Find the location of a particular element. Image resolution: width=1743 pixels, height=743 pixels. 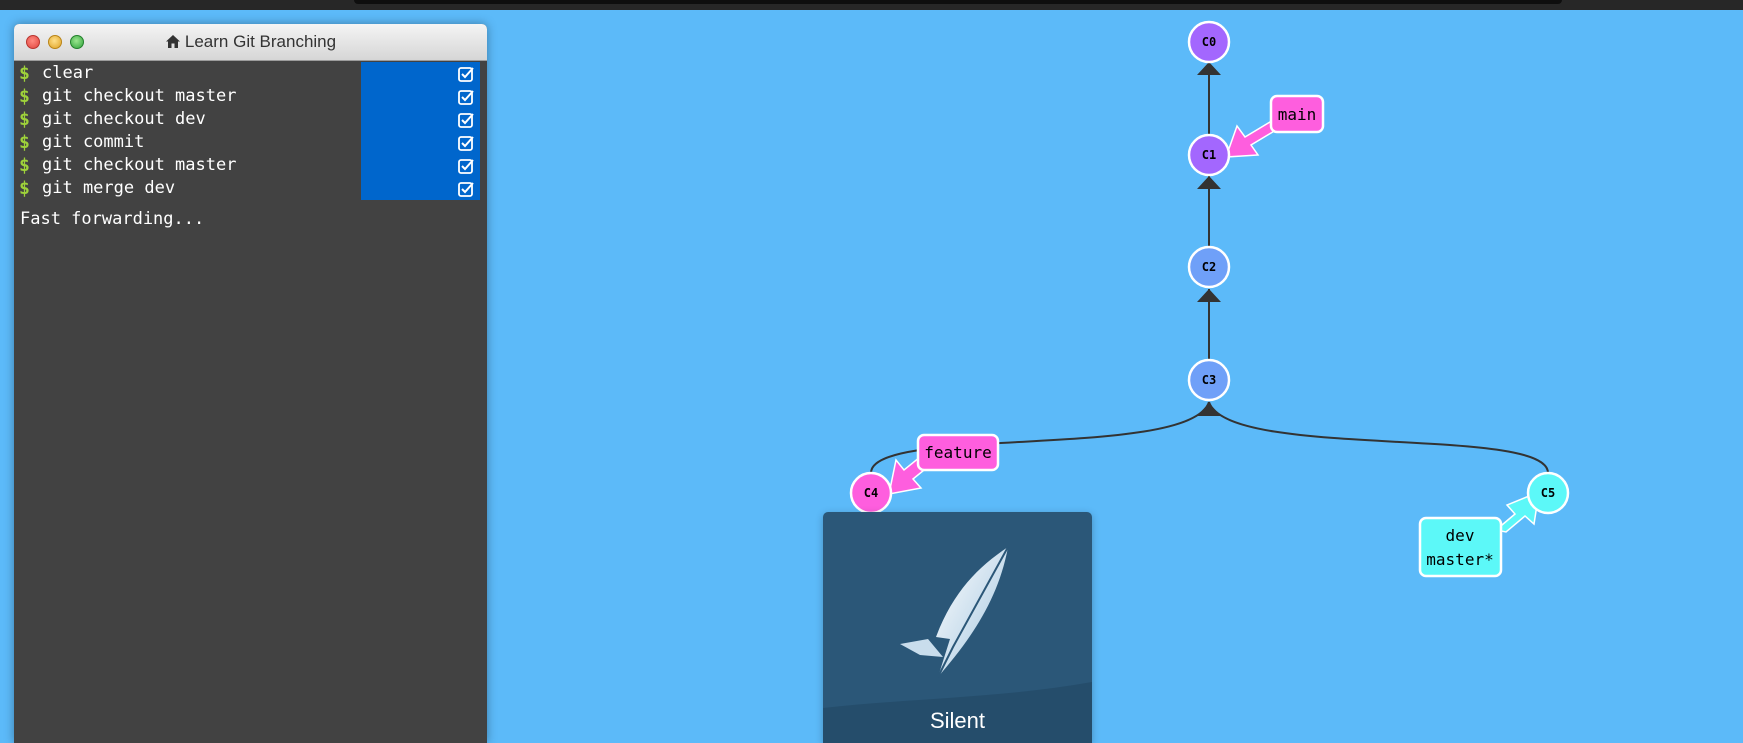

commit-label-c1: C1 is located at coordinates (1209, 155).